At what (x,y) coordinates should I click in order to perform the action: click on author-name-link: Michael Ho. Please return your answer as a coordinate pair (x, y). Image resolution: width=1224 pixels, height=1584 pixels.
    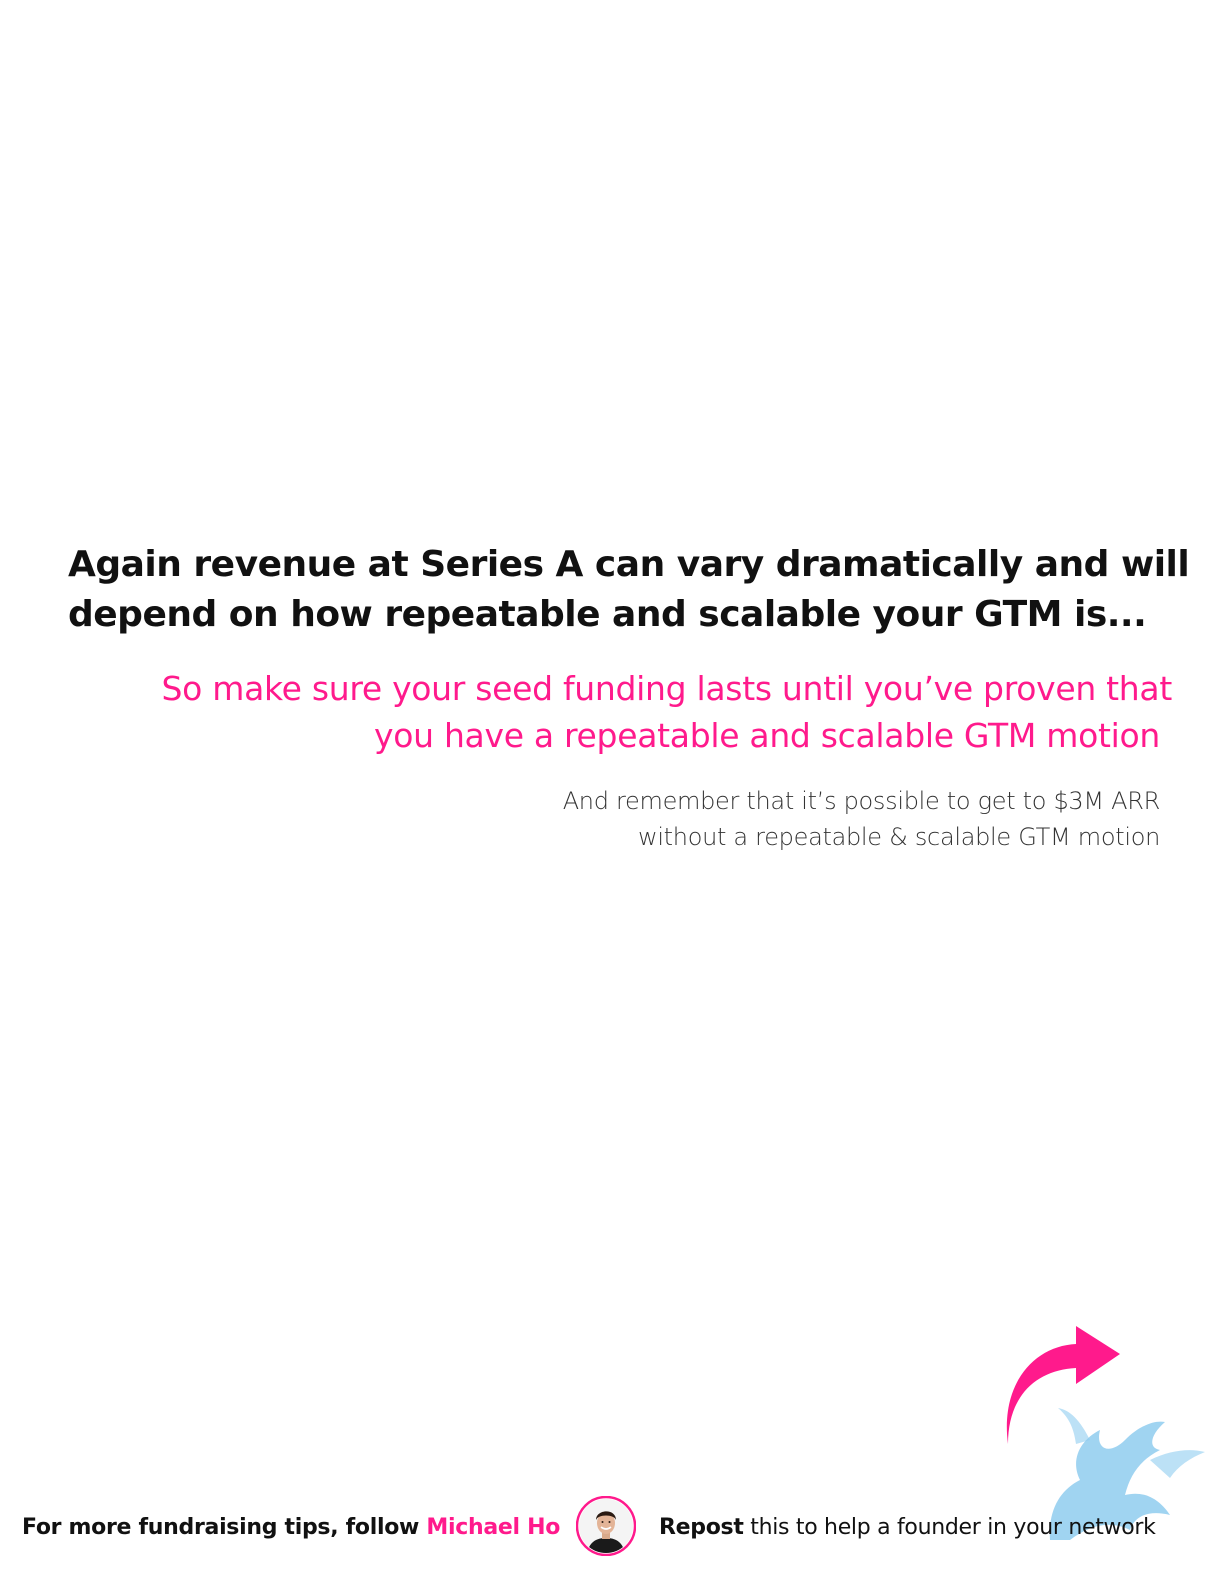
    Looking at the image, I should click on (493, 1527).